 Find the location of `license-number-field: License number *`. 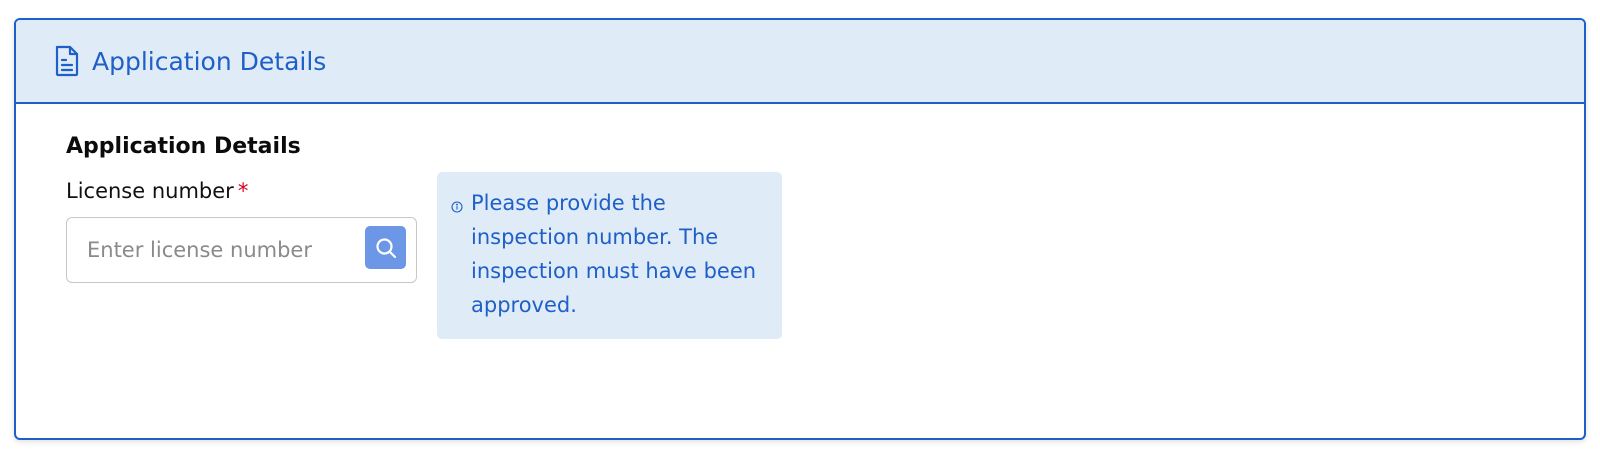

license-number-field: License number * is located at coordinates (241, 231).